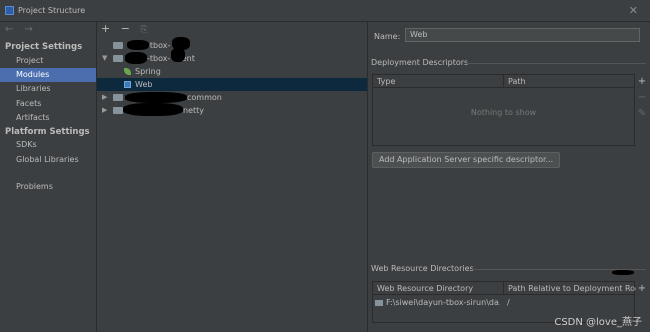  I want to click on tree-row-label: Spring, so click(148, 71).